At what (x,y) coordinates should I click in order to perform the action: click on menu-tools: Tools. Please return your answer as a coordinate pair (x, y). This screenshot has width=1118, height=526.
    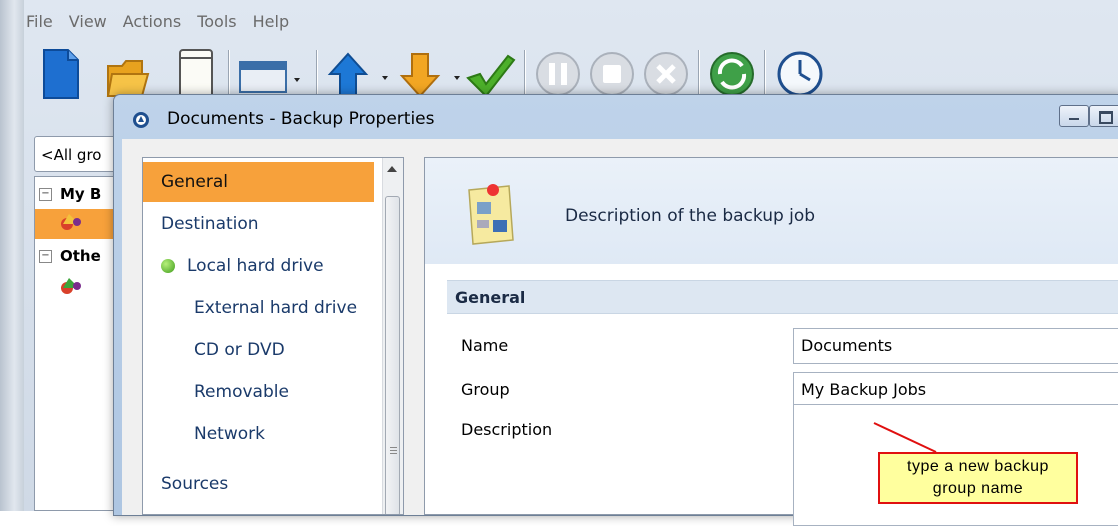
    Looking at the image, I should click on (216, 24).